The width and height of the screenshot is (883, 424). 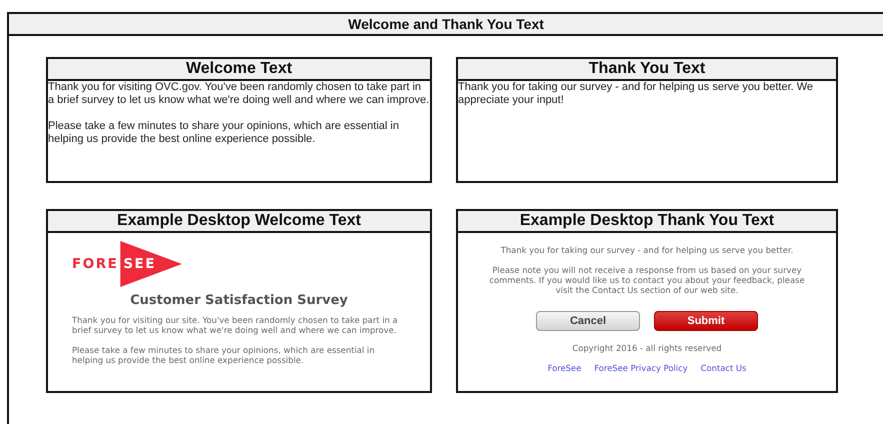 What do you see at coordinates (647, 222) in the screenshot?
I see `panel-title: Example Desktop Thank You Text` at bounding box center [647, 222].